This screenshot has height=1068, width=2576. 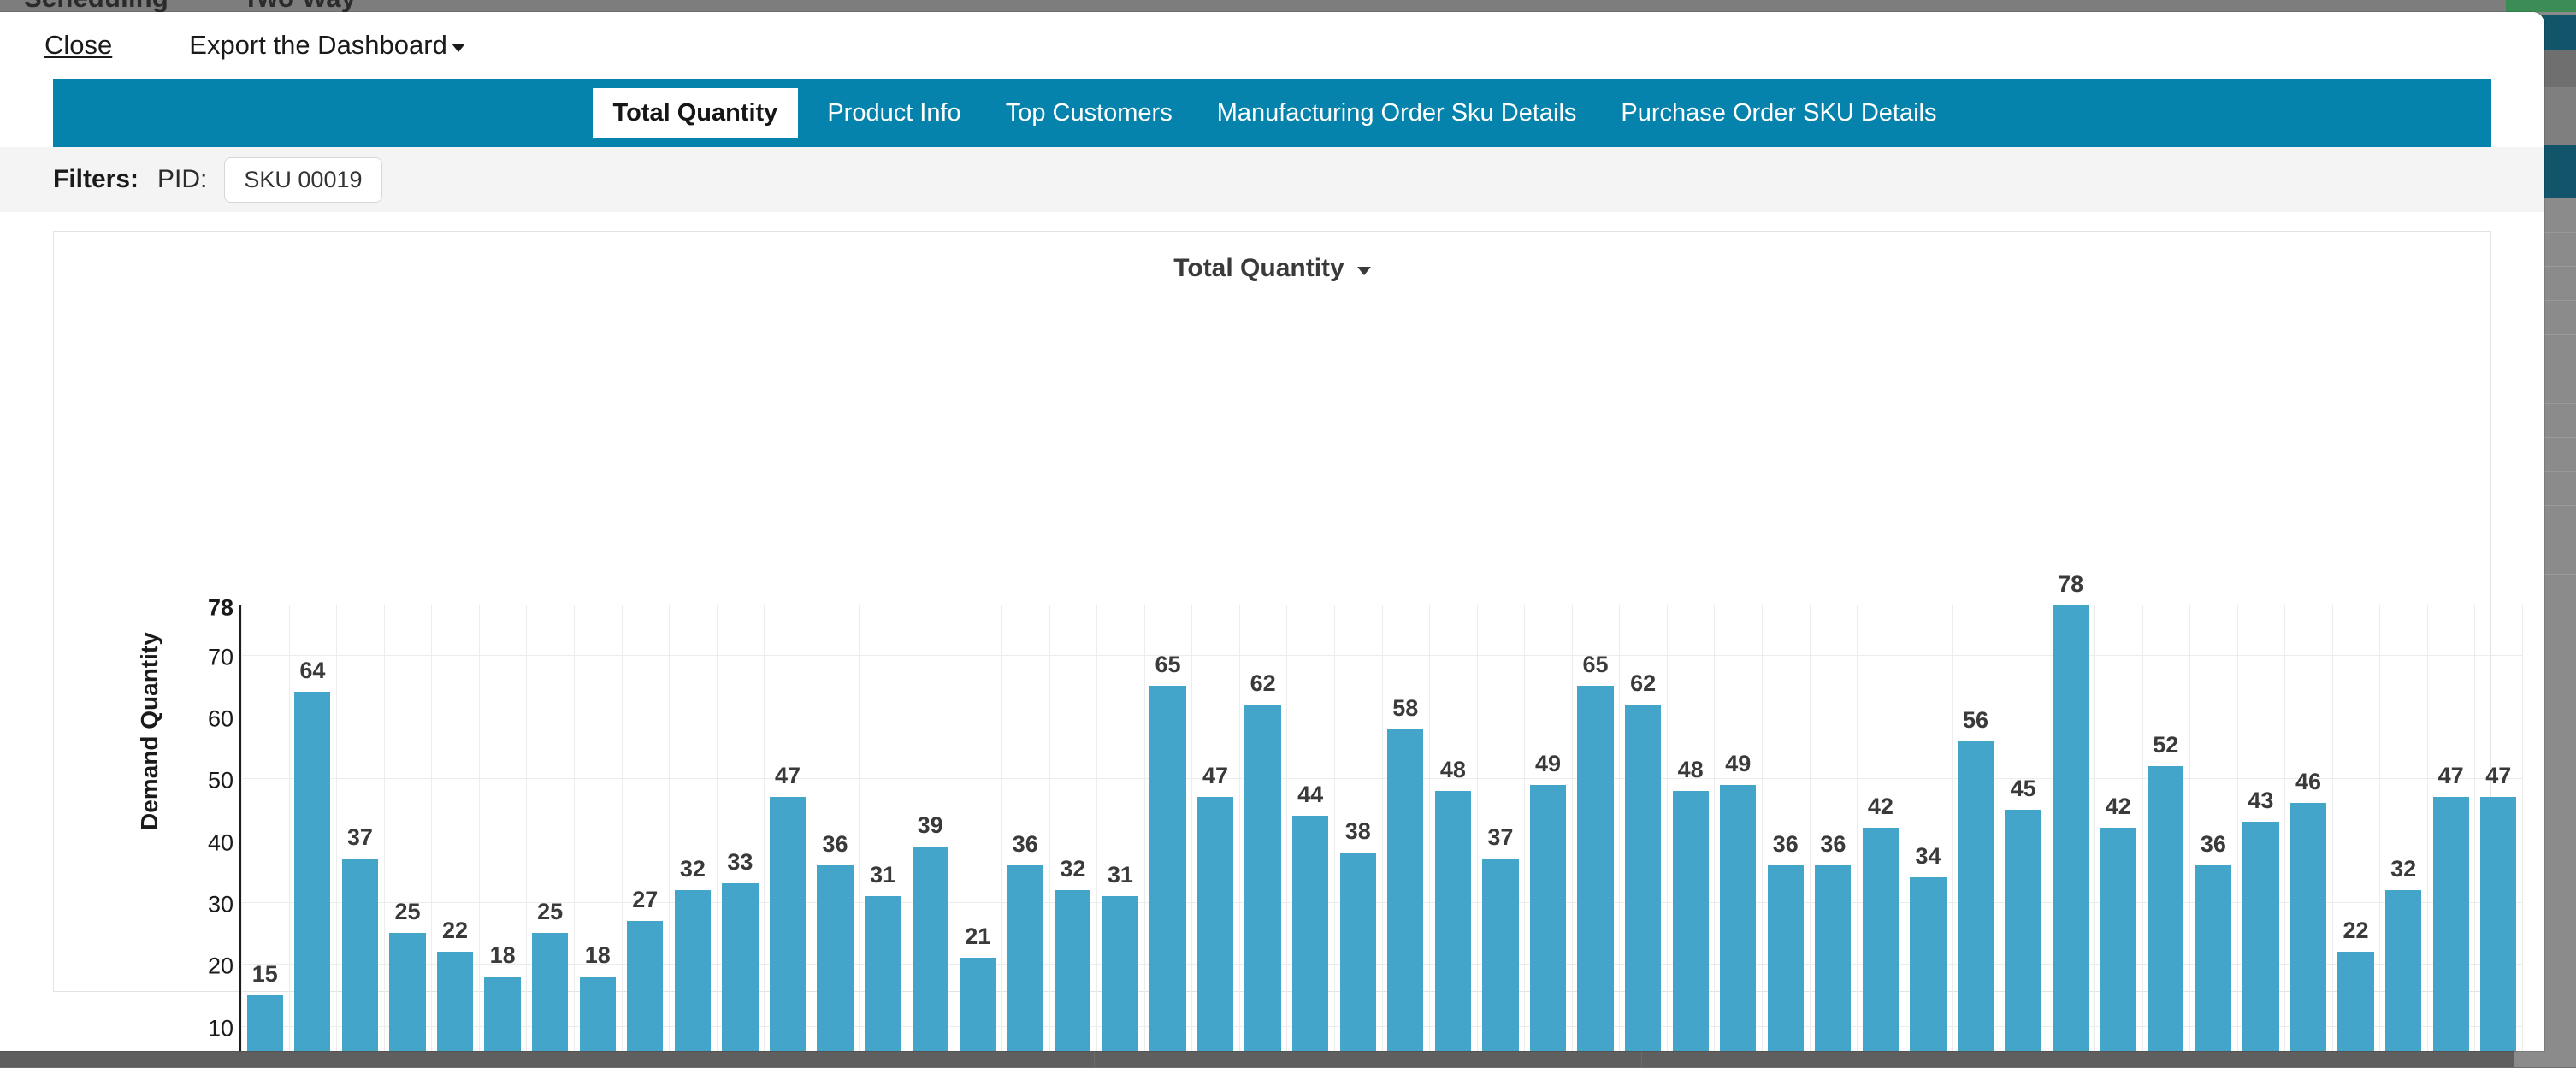 I want to click on bar-slot: 31, so click(x=883, y=828).